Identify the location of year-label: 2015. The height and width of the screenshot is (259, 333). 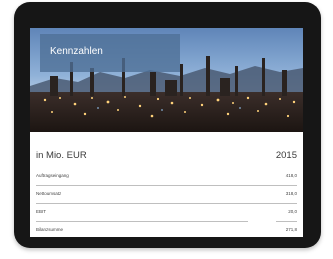
(286, 155).